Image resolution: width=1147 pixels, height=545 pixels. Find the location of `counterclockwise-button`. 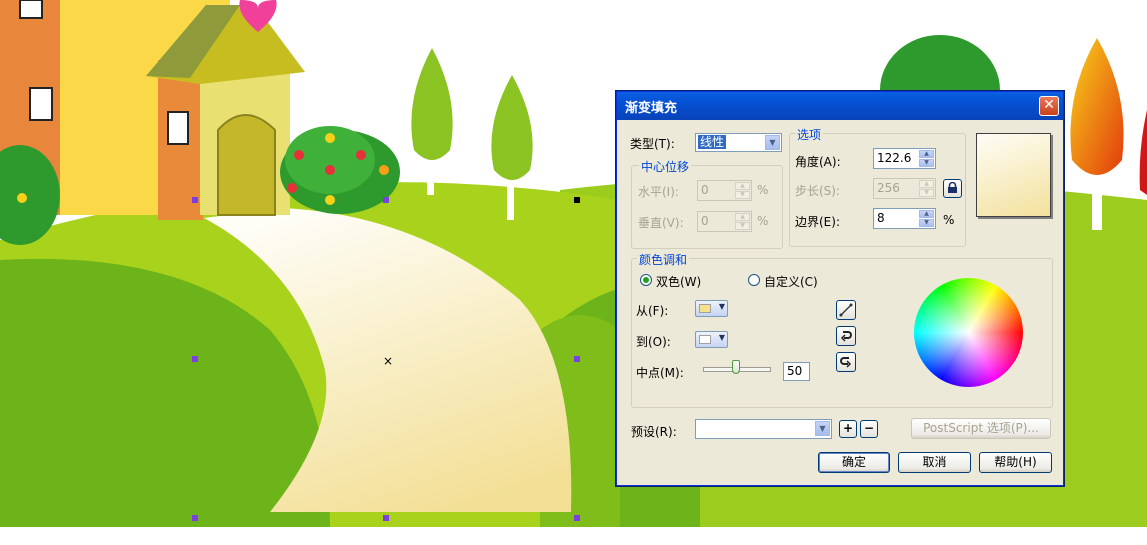

counterclockwise-button is located at coordinates (846, 336).